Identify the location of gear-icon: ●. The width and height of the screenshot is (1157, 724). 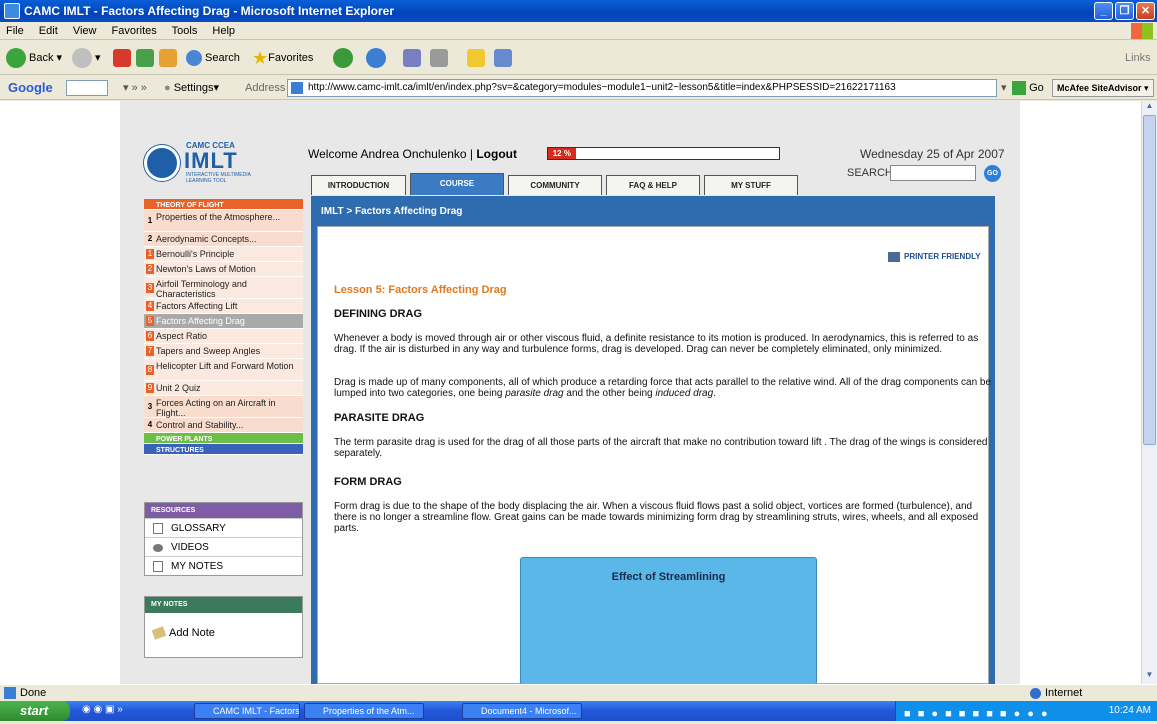
(167, 88).